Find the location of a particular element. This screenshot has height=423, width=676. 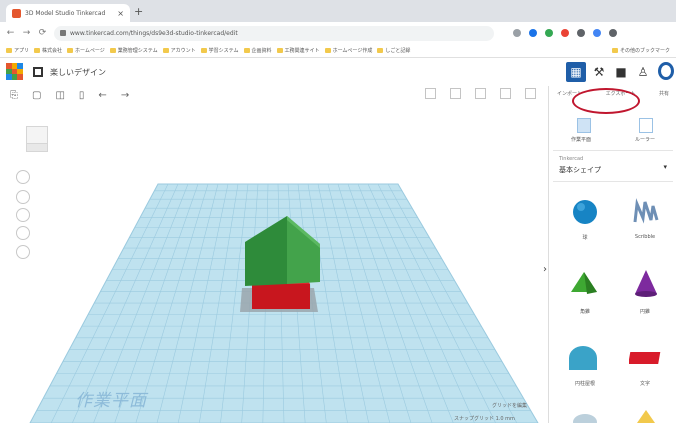

extensions-area is located at coordinates (565, 33).